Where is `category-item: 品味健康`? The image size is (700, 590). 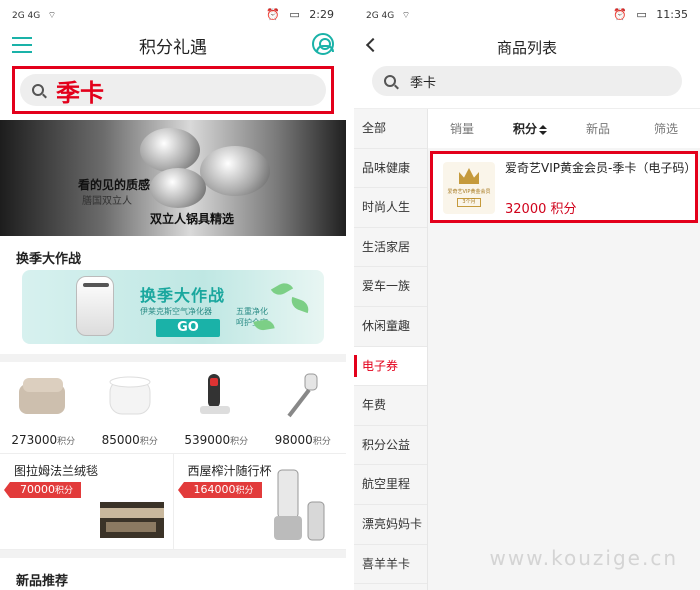
category-item: 品味健康 is located at coordinates (390, 169).